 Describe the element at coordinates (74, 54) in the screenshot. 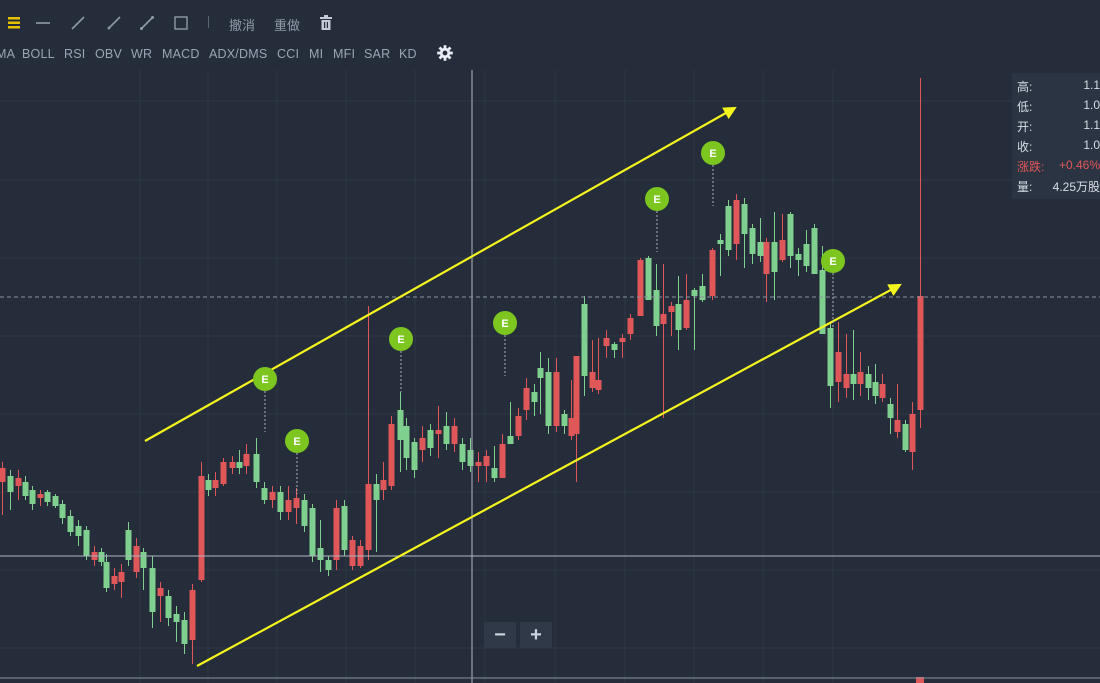

I see `indicator-rsi: RSI` at that location.